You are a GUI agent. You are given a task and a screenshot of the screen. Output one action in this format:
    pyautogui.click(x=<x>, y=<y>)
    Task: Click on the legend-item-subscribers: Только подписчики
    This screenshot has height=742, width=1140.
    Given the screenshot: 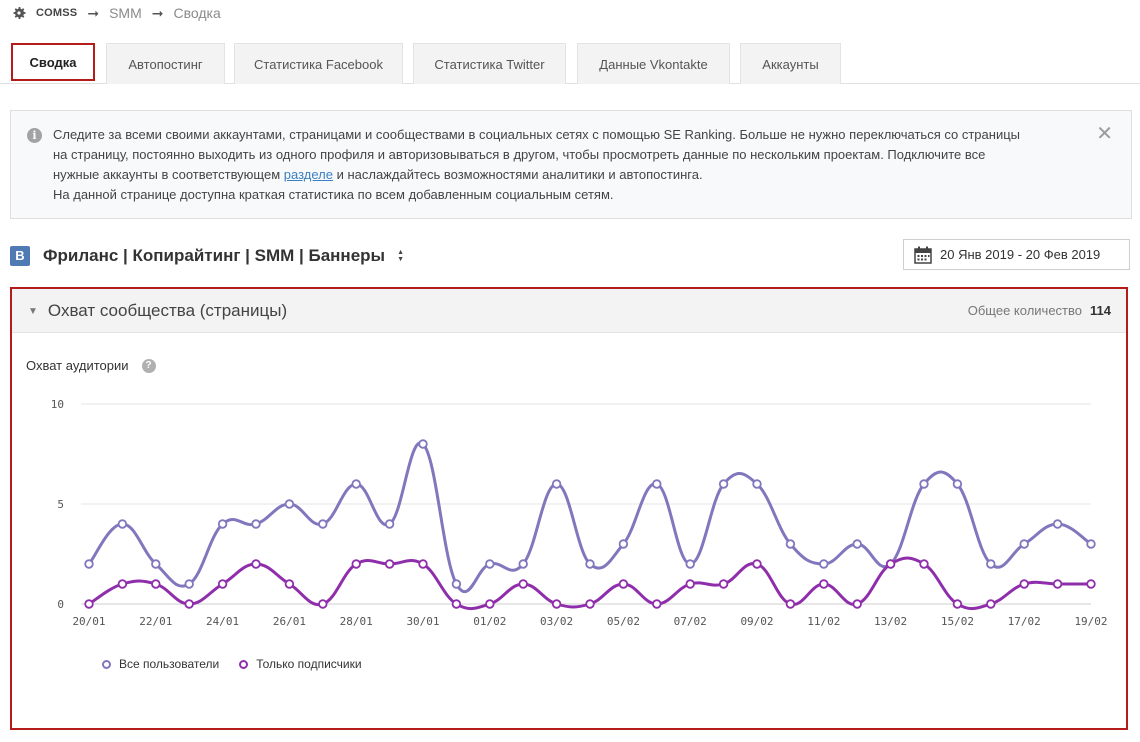 What is the action you would take?
    pyautogui.click(x=300, y=664)
    